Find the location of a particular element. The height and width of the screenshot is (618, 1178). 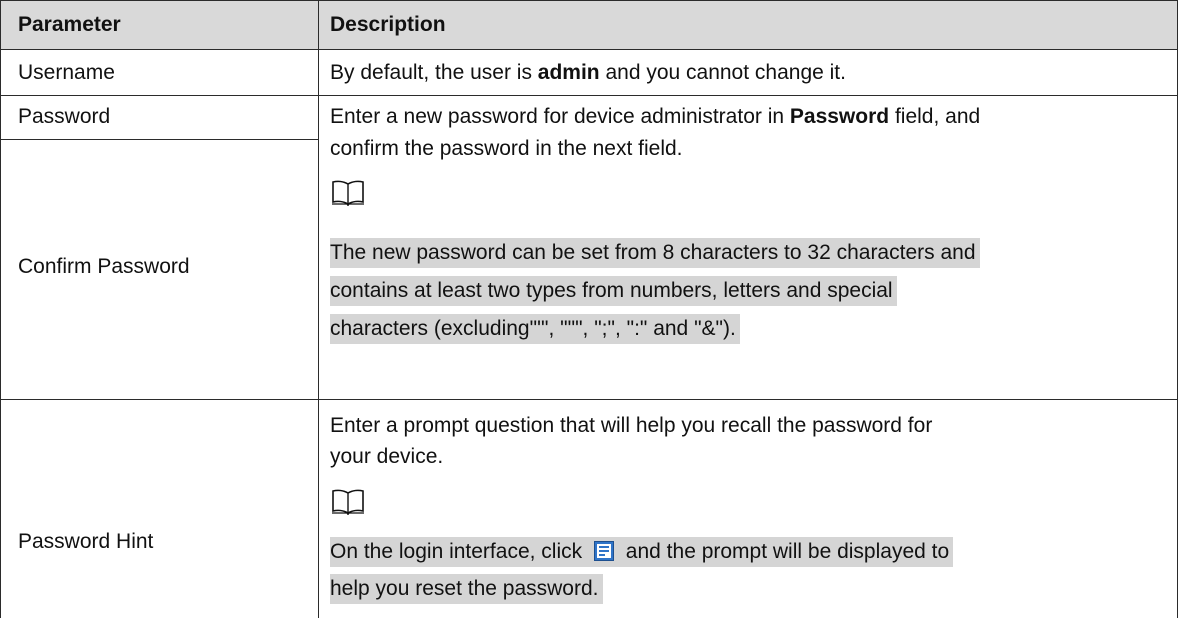

desc-username-text-2: and you cannot change it. is located at coordinates (722, 72).